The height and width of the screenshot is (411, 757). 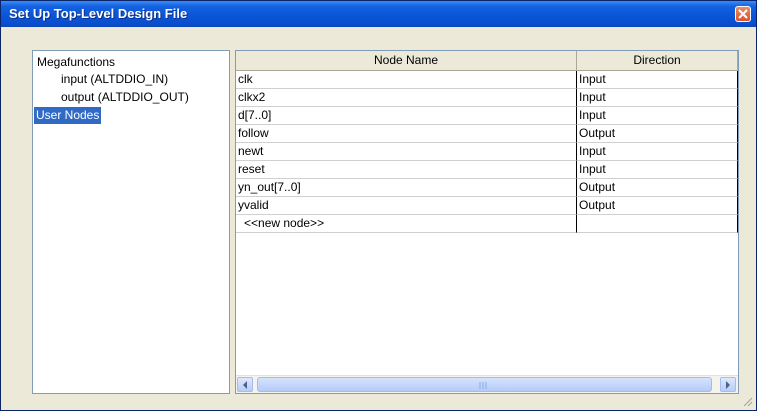 I want to click on table-row: d[7..0] Input, so click(x=487, y=116).